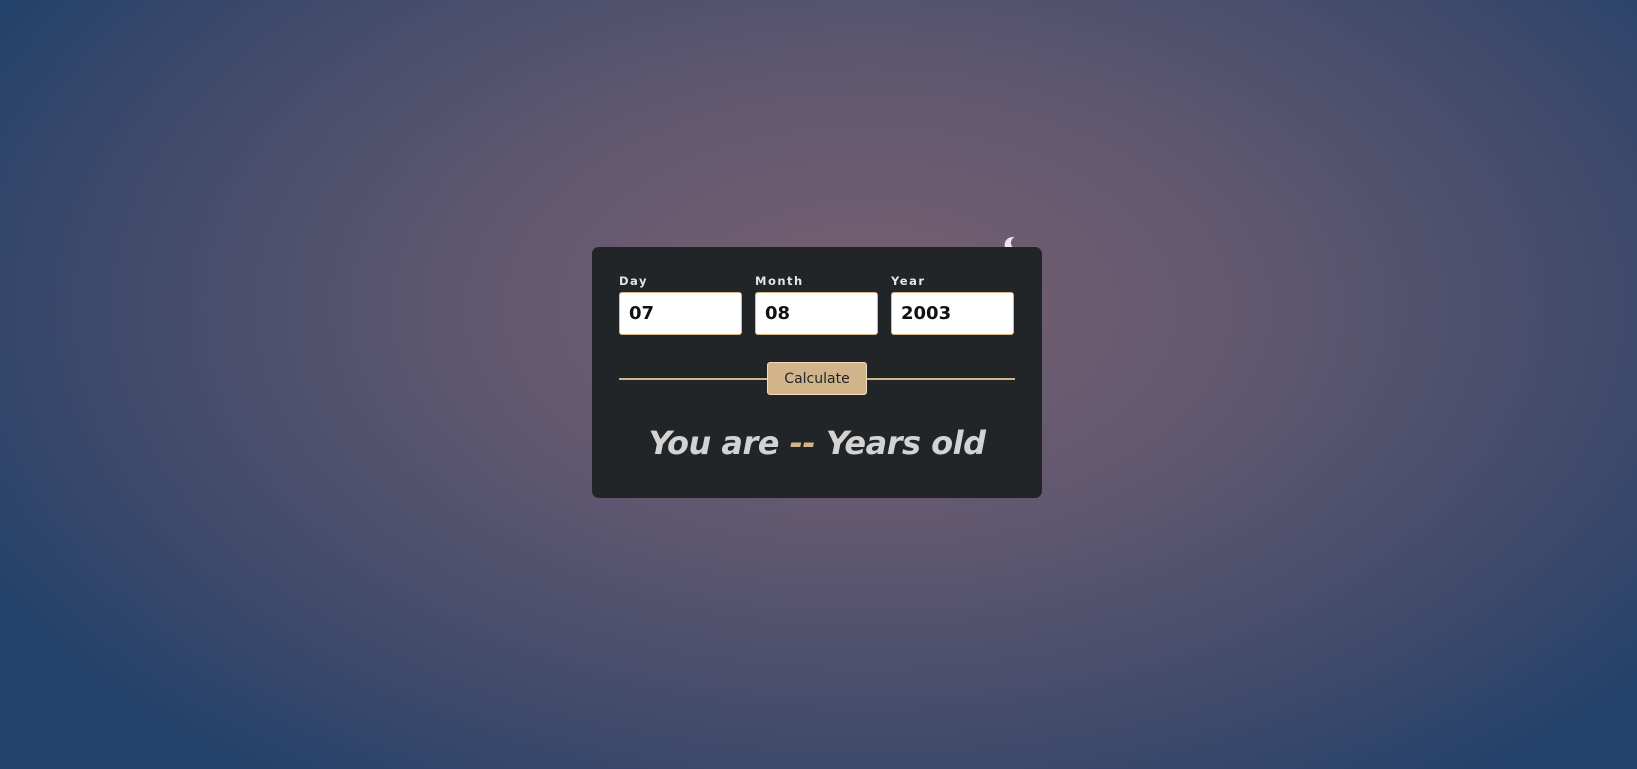 This screenshot has width=1637, height=769. What do you see at coordinates (817, 443) in the screenshot?
I see `age-result: You are -- Years old` at bounding box center [817, 443].